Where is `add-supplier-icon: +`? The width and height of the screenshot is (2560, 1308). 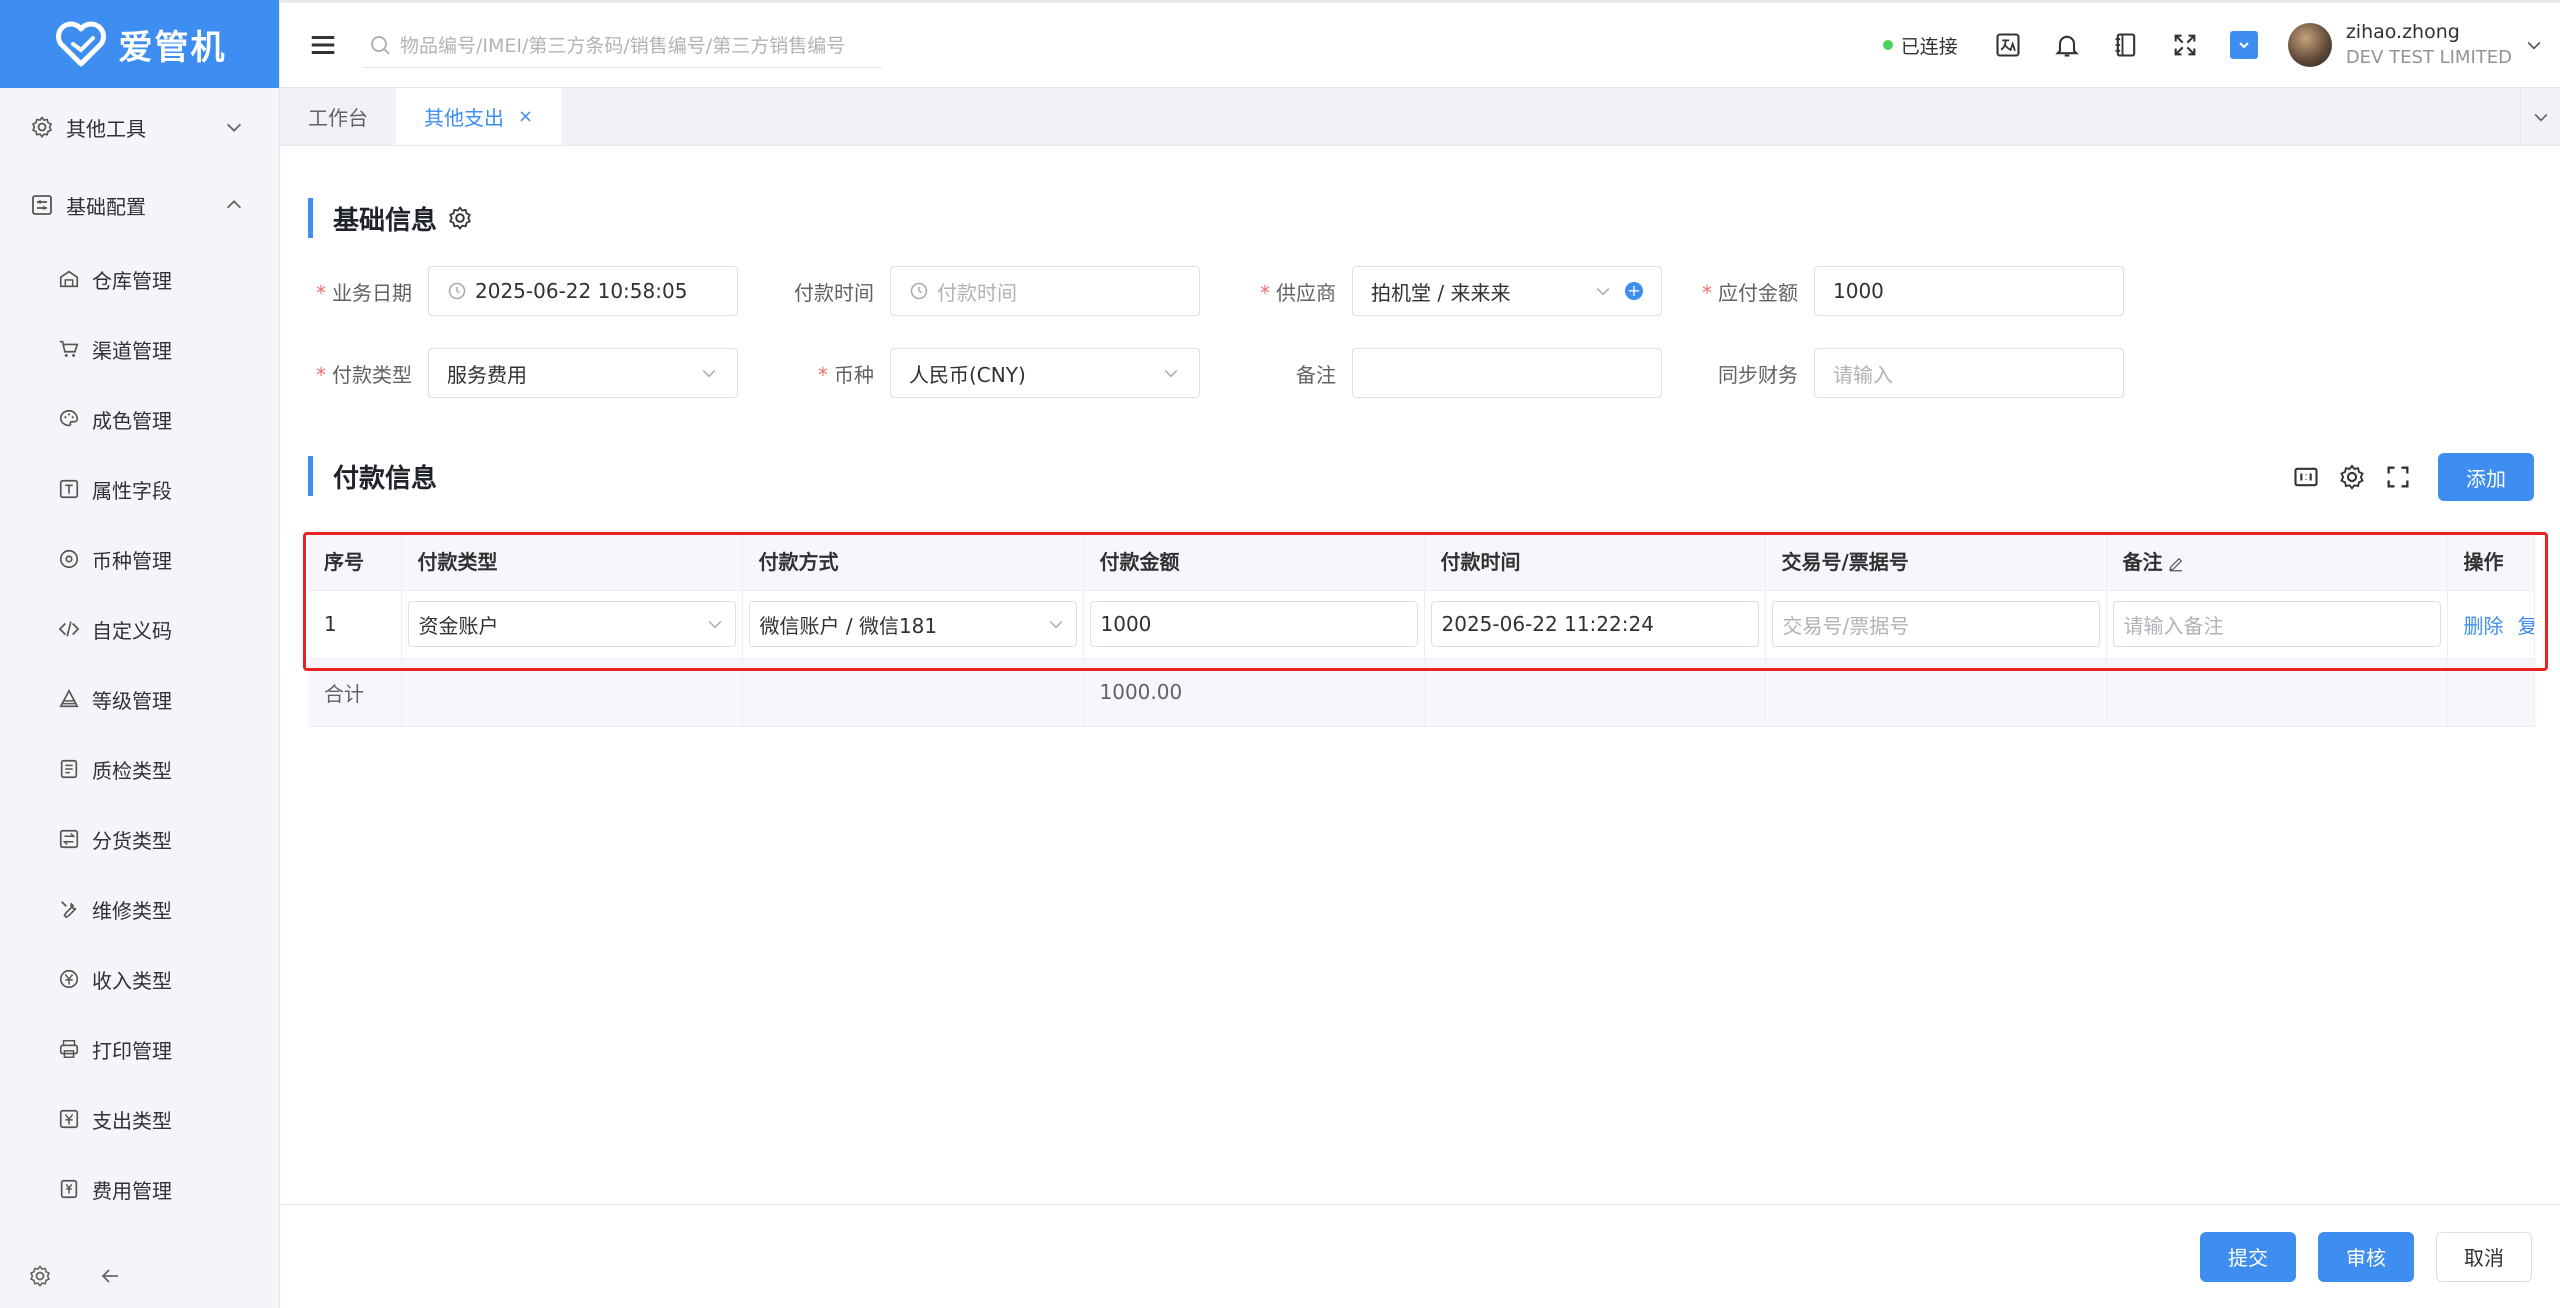 add-supplier-icon: + is located at coordinates (1634, 291).